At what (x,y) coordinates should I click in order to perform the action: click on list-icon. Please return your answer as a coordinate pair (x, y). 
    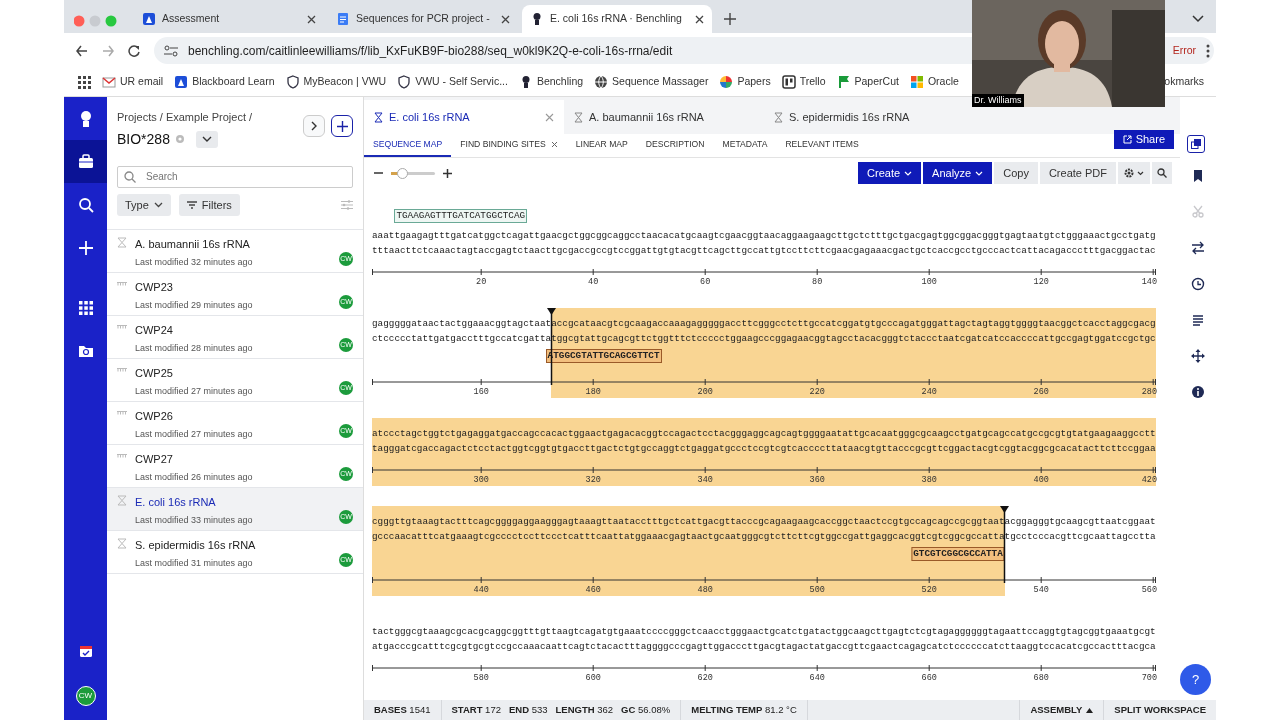
    Looking at the image, I should click on (1198, 320).